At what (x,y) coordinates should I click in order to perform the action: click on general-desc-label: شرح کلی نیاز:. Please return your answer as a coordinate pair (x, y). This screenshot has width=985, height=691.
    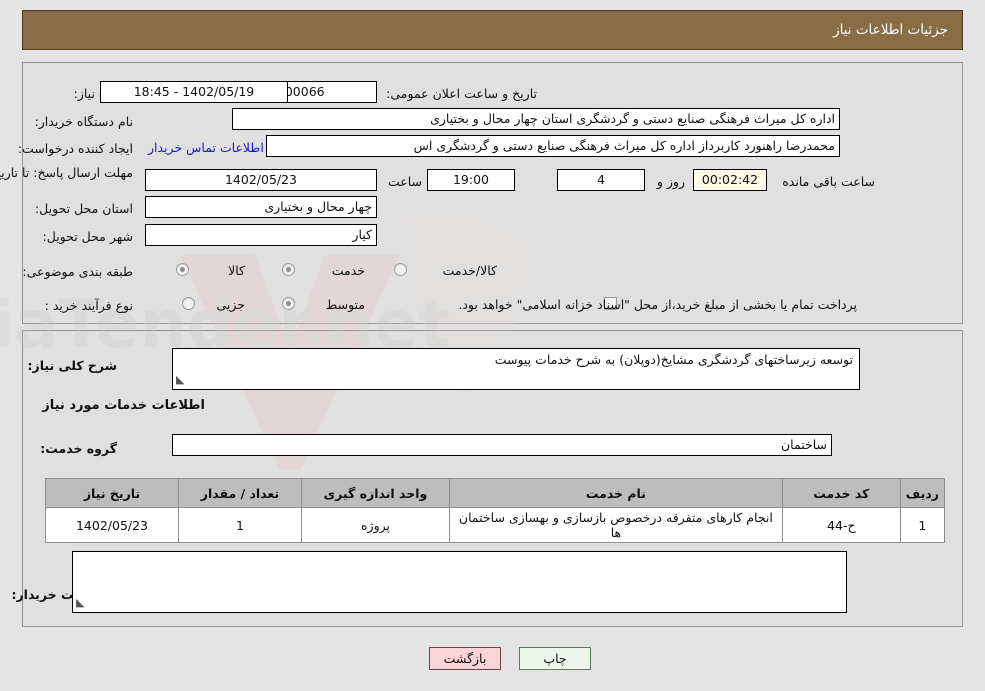
    Looking at the image, I should click on (72, 365).